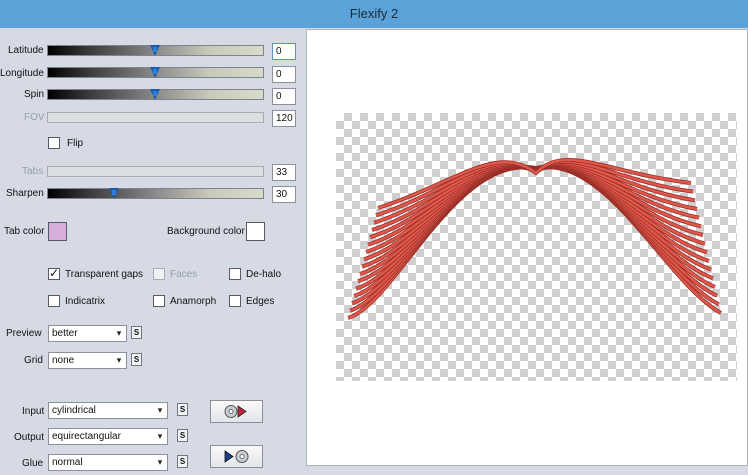 The width and height of the screenshot is (748, 475). I want to click on play-disc-icon, so click(236, 456).